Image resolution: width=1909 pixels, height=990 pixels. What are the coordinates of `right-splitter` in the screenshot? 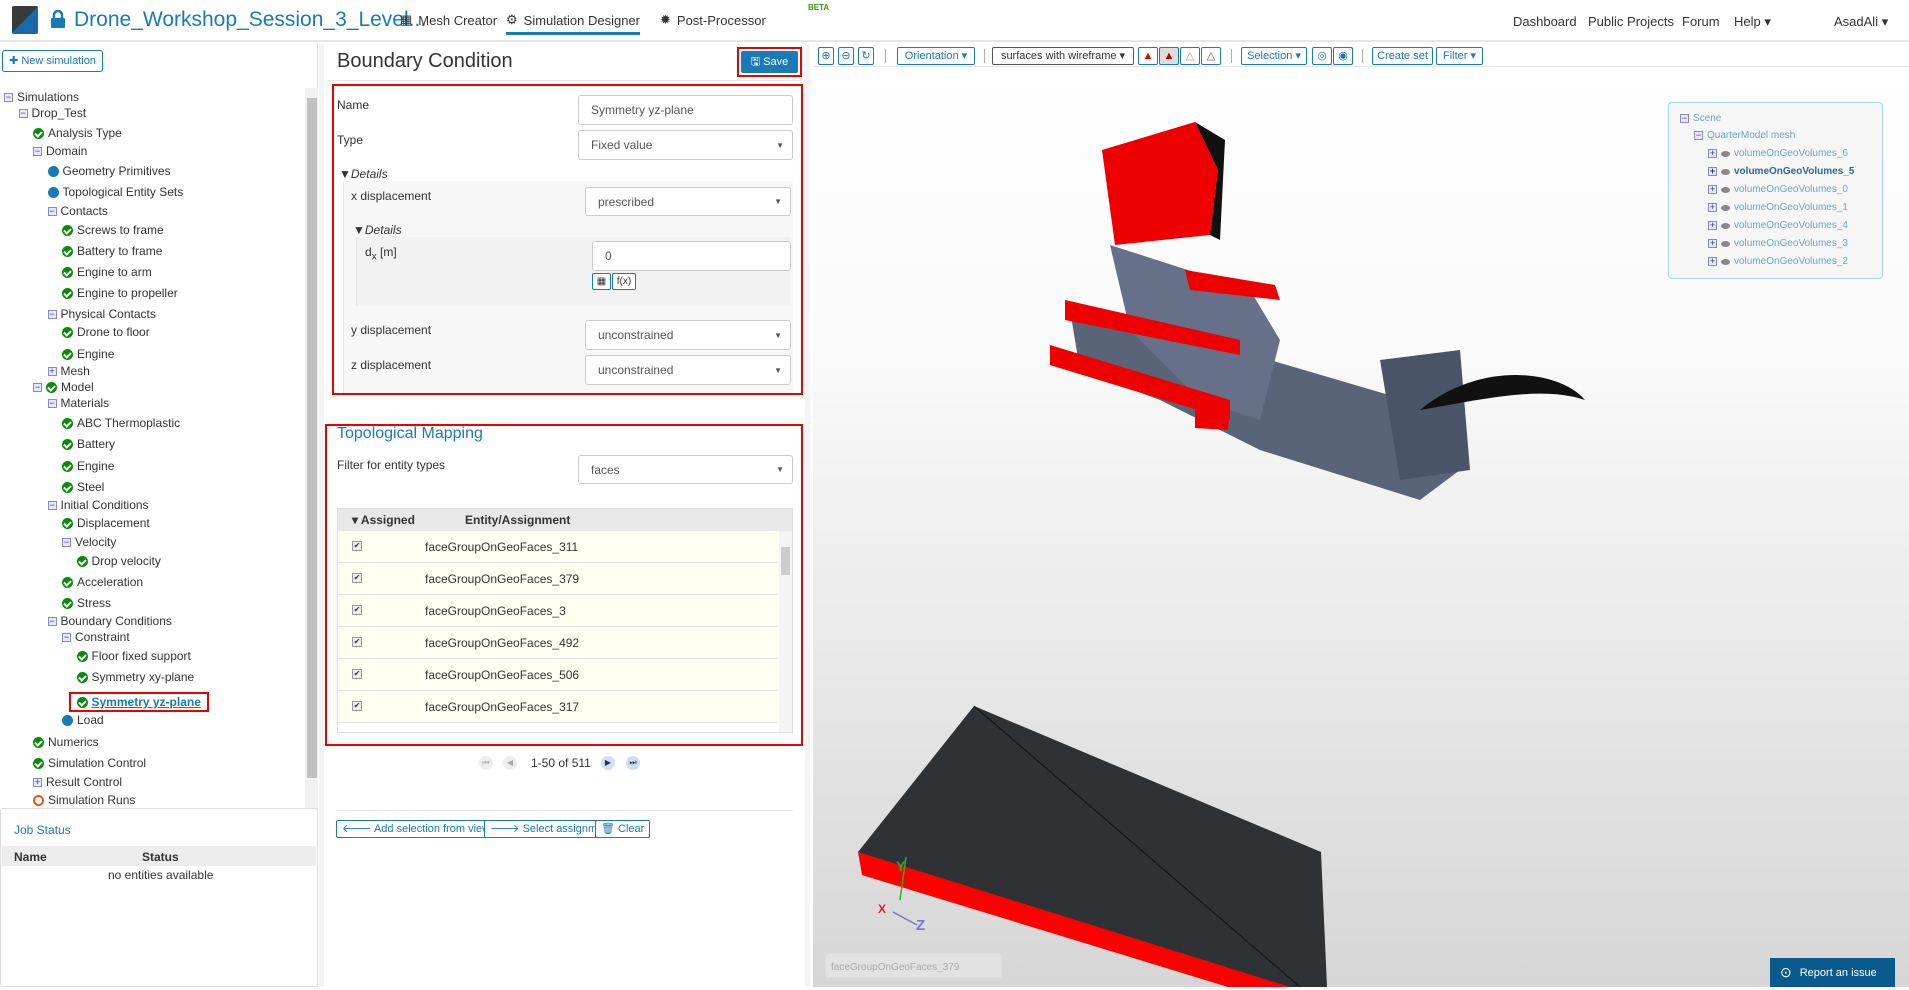 It's located at (807, 515).